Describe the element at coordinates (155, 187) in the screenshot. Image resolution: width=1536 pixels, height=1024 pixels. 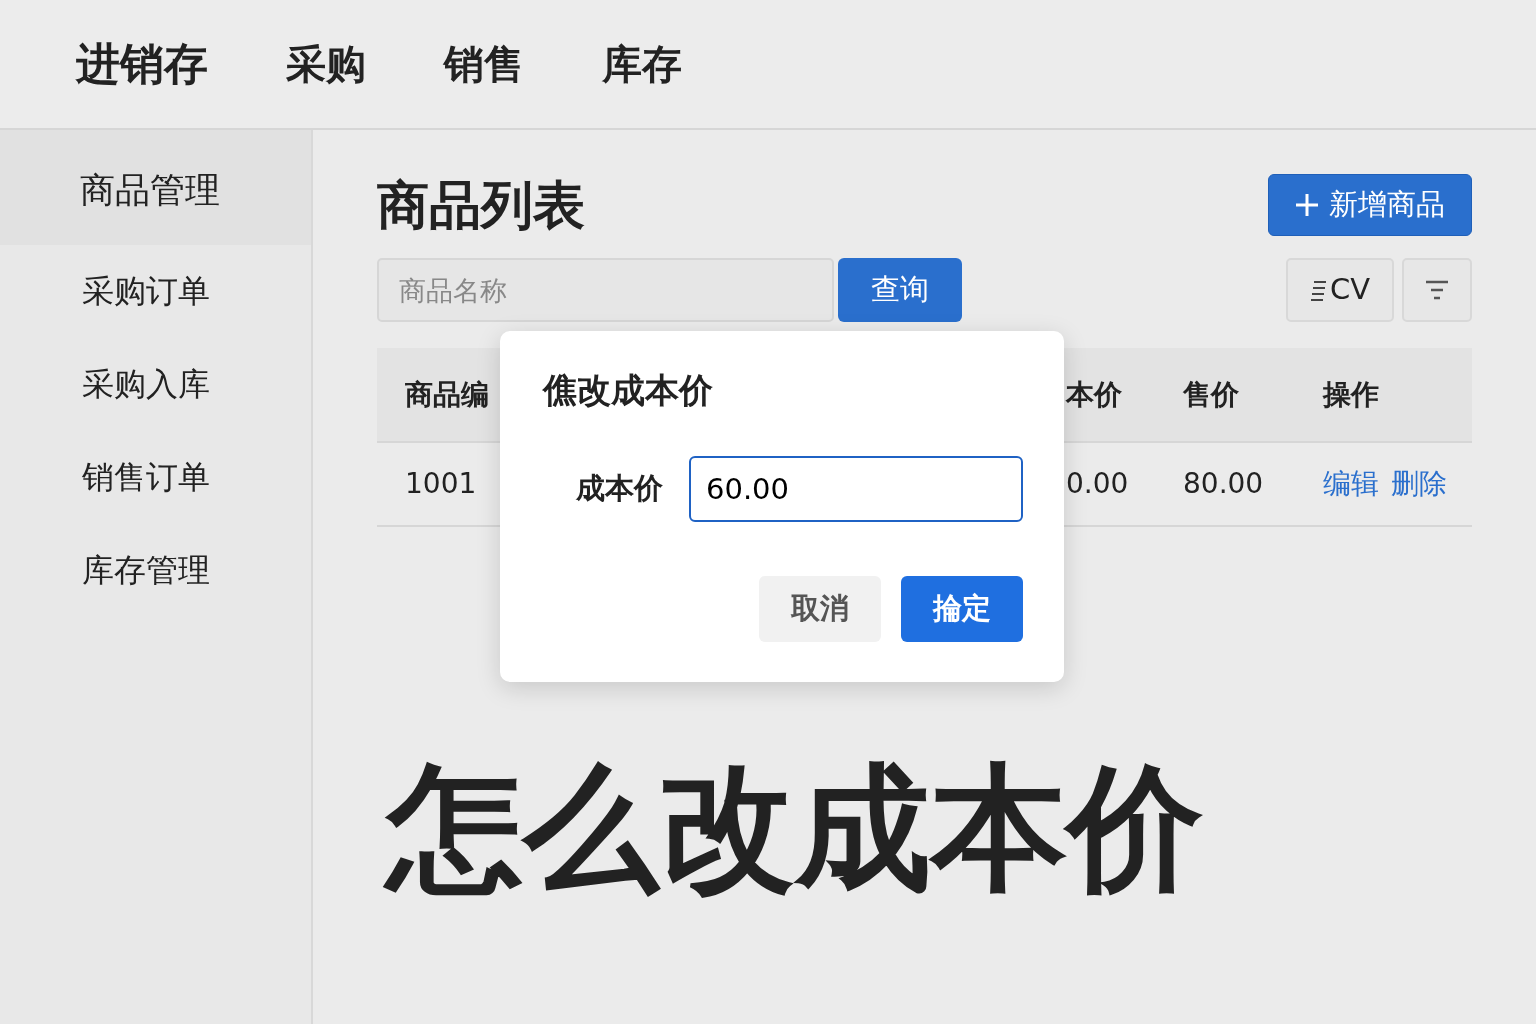
I see `sidebar-item: 商品管理` at that location.